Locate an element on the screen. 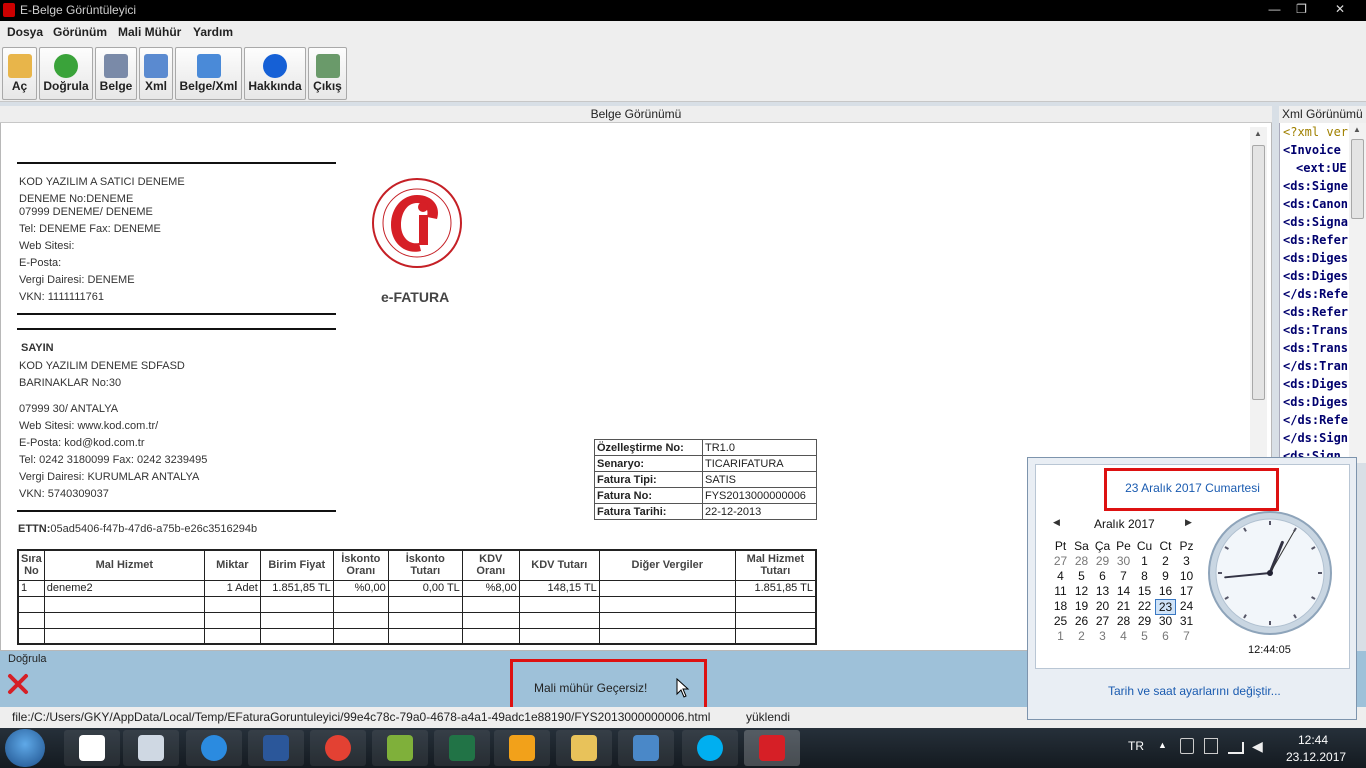 This screenshot has width=1366, height=768. taskbar-time: 12:44 is located at coordinates (1313, 740).